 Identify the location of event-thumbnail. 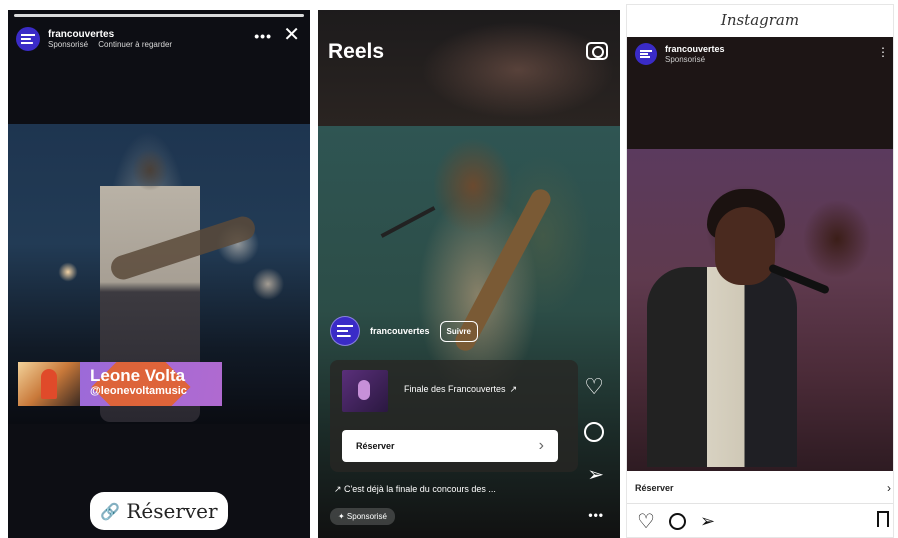
(365, 391).